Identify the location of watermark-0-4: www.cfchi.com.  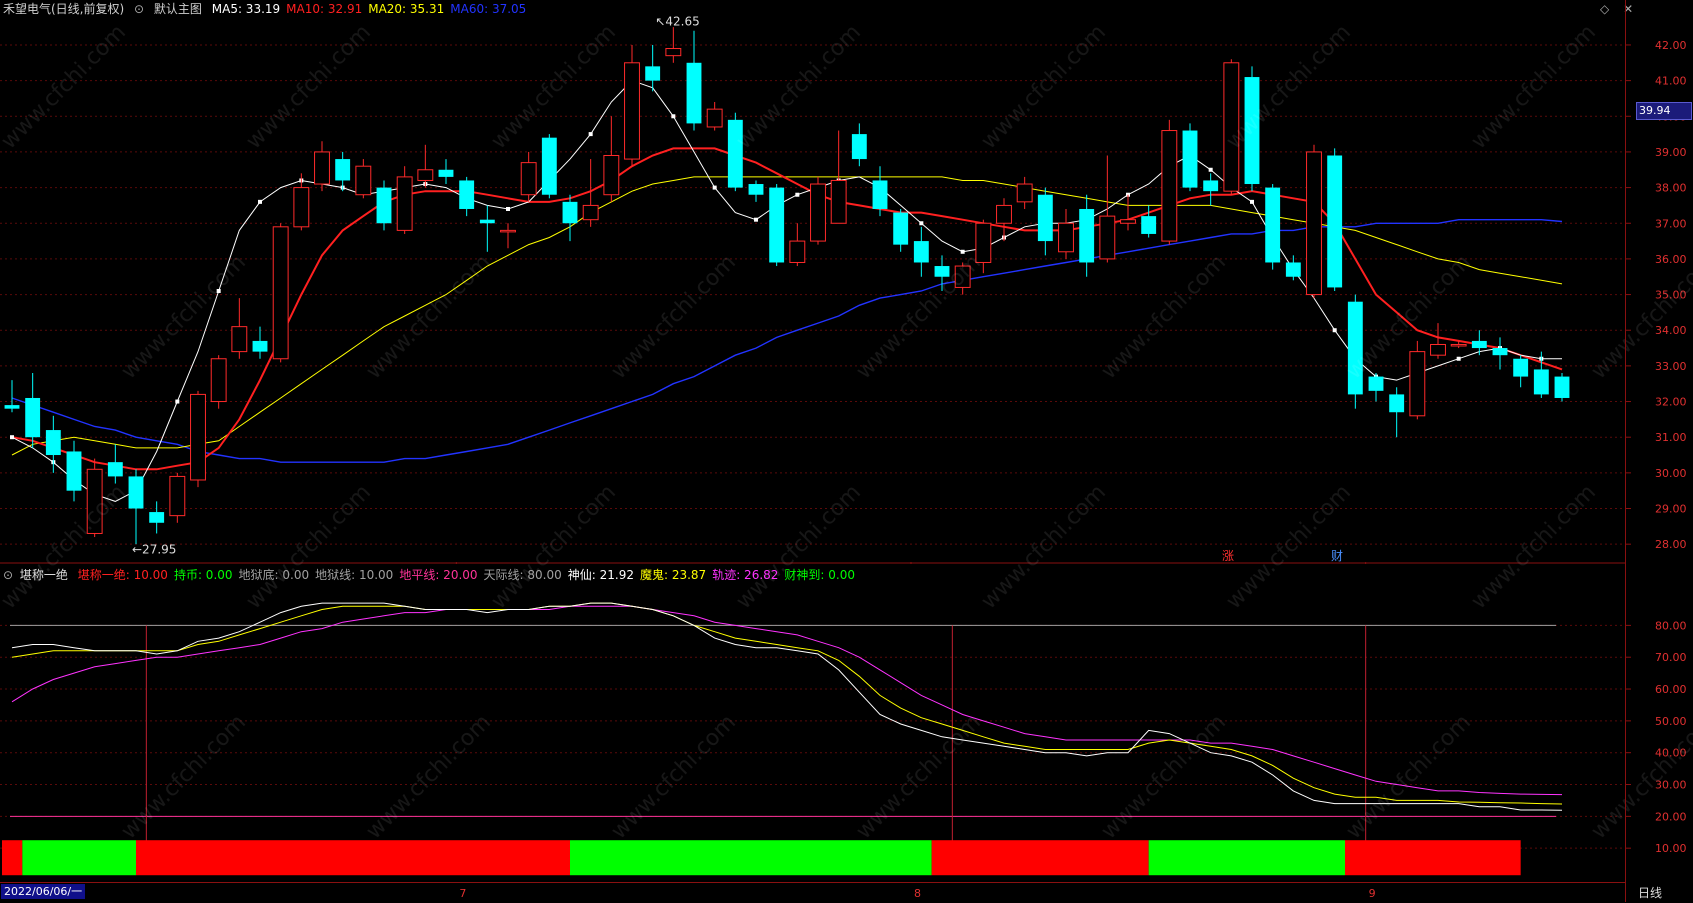
(1044, 87).